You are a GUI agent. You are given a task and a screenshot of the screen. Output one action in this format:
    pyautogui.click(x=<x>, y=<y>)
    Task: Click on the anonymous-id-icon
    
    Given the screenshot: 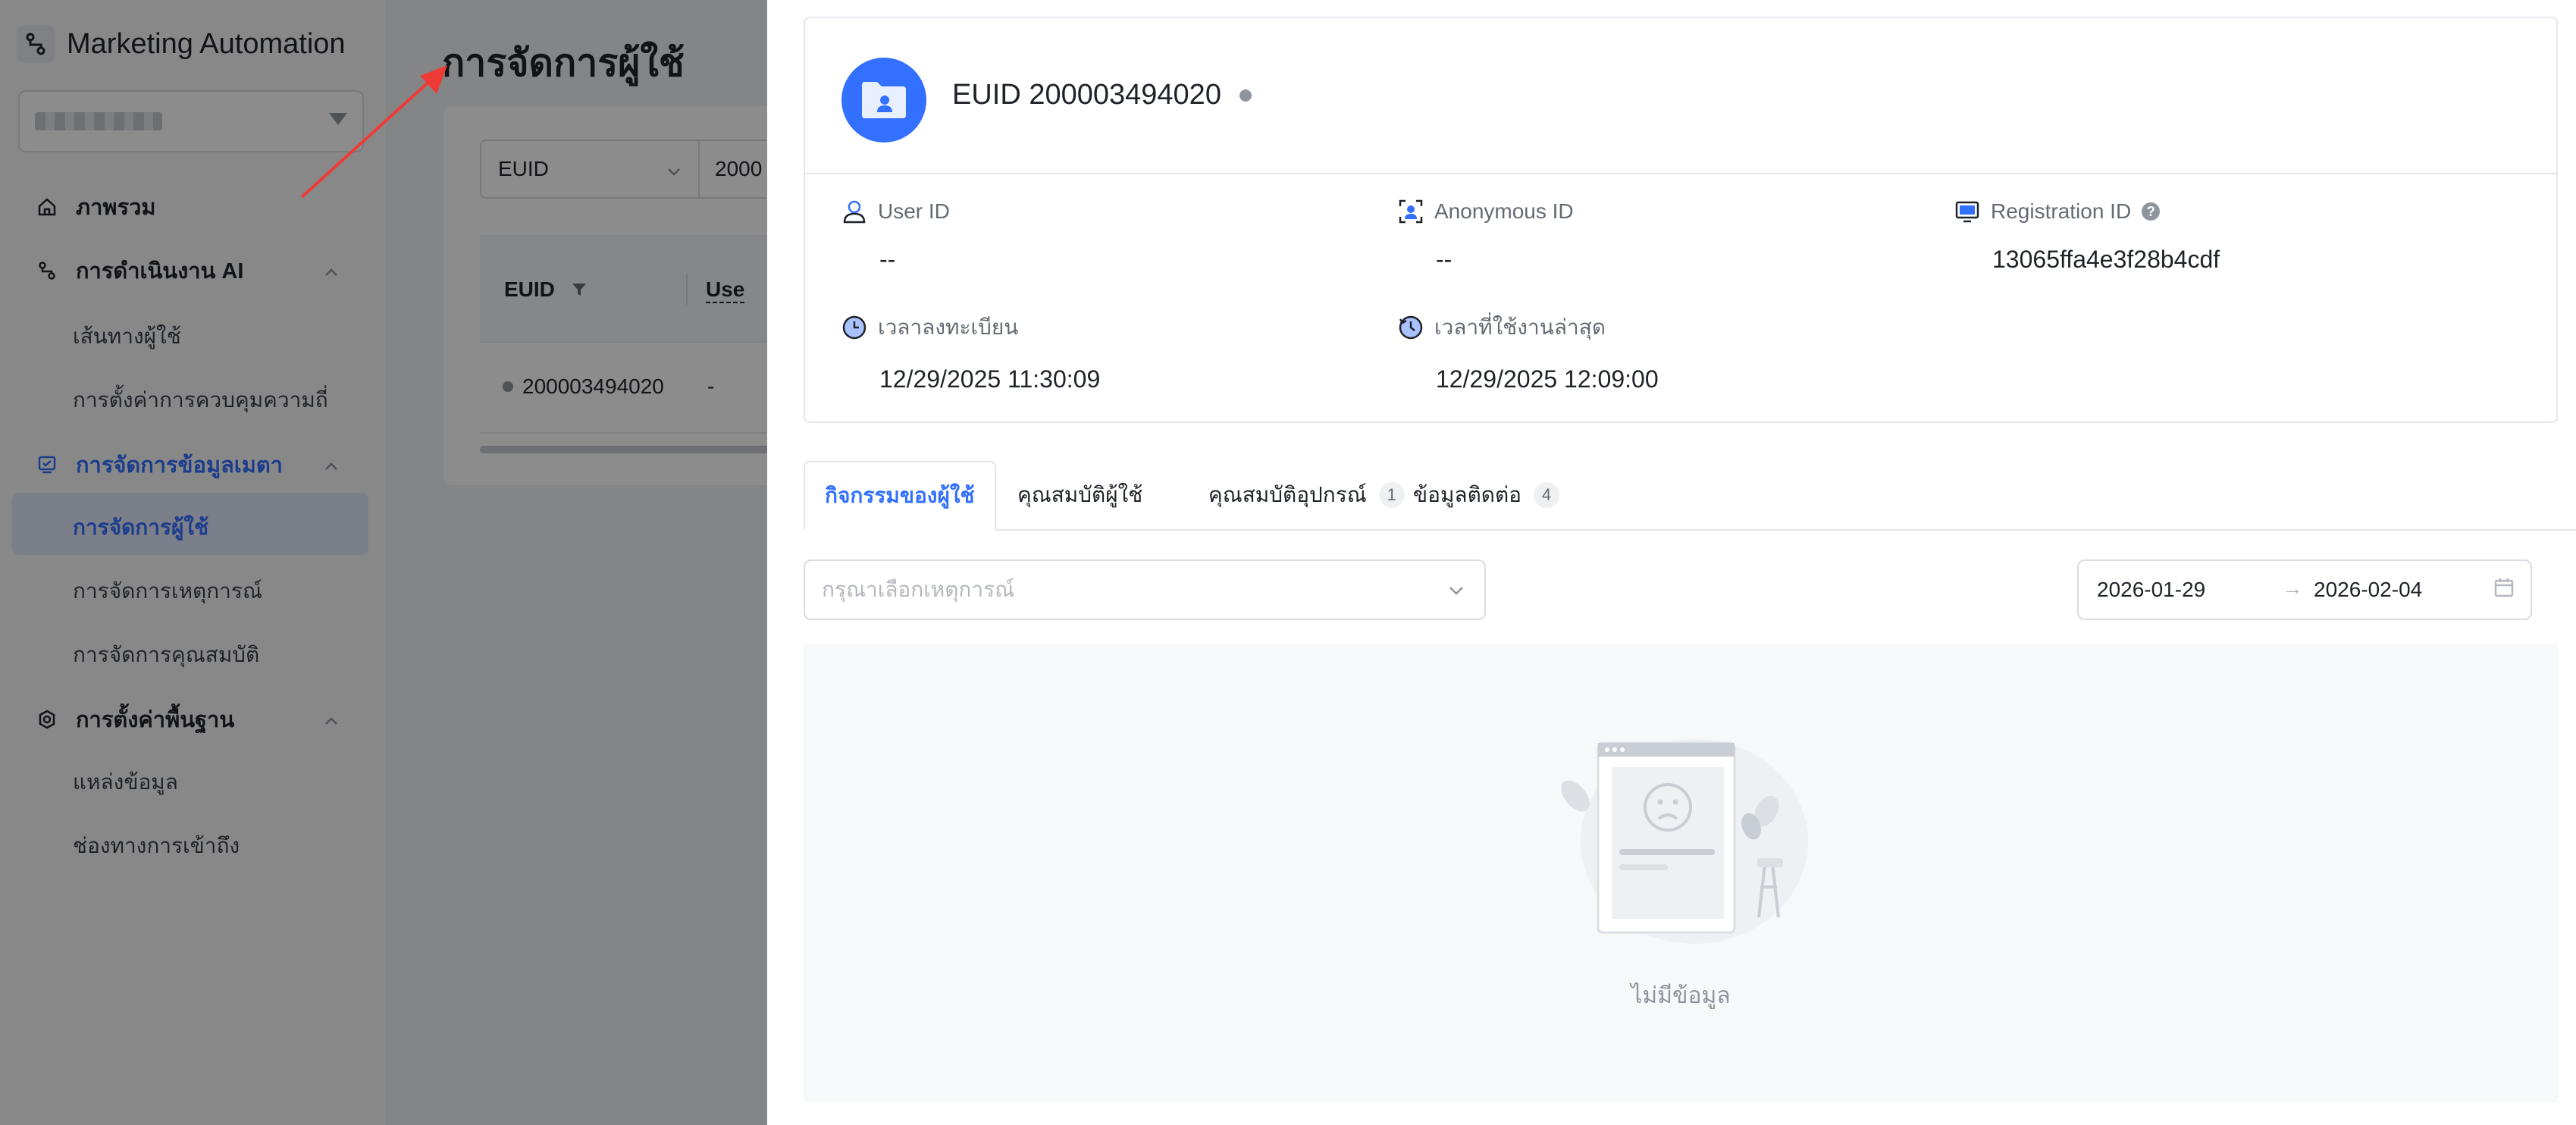 What is the action you would take?
    pyautogui.click(x=1411, y=212)
    